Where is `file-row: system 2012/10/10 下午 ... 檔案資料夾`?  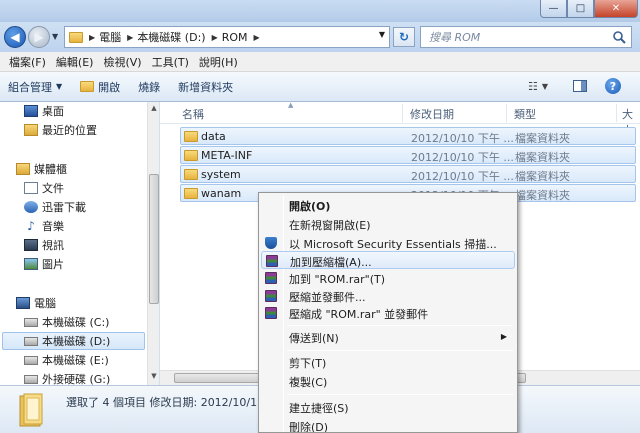 file-row: system 2012/10/10 下午 ... 檔案資料夾 is located at coordinates (408, 174).